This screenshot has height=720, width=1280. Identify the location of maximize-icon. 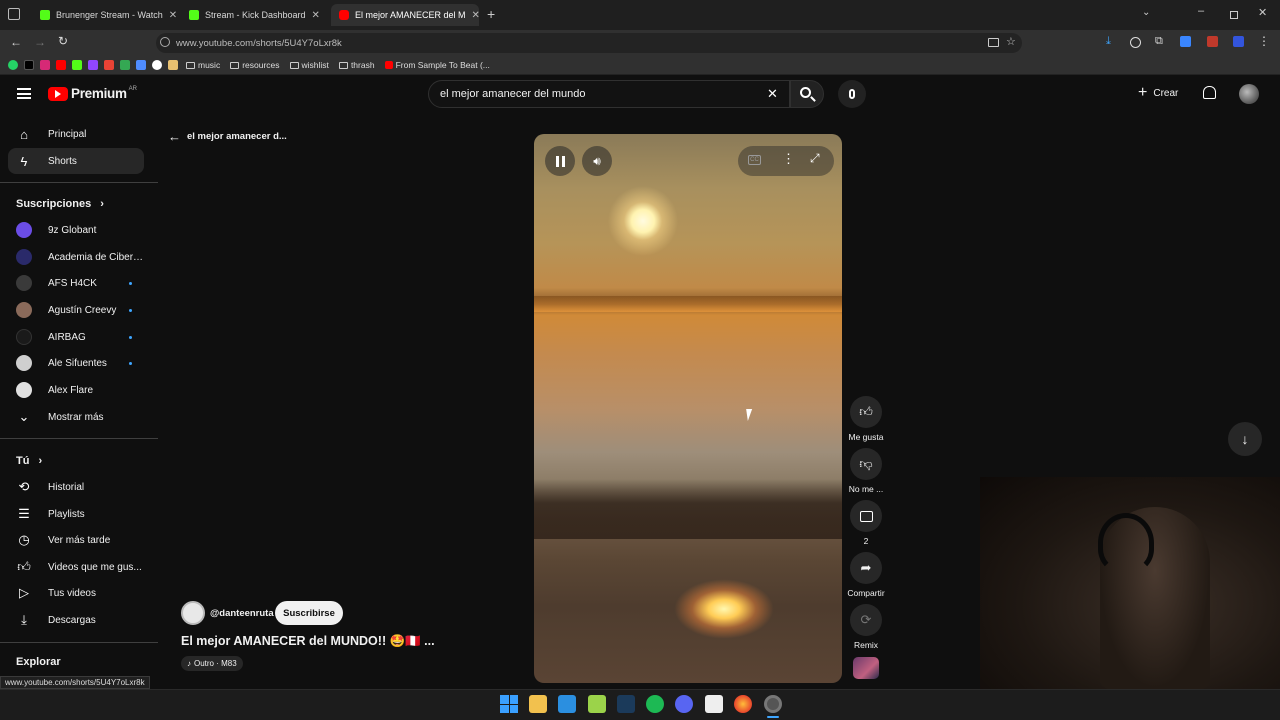
(1234, 15).